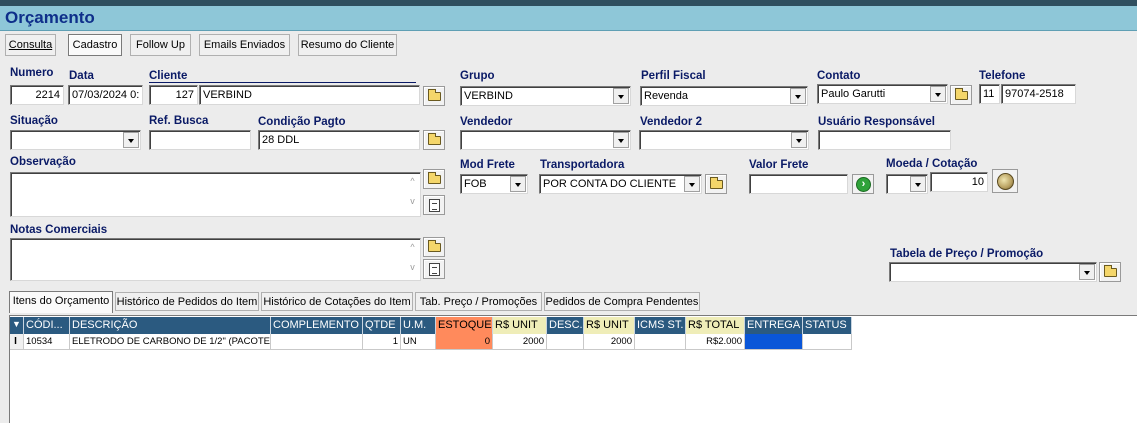 The image size is (1137, 423). Describe the element at coordinates (660, 325) in the screenshot. I see `col-icms-st: ICMS ST.` at that location.